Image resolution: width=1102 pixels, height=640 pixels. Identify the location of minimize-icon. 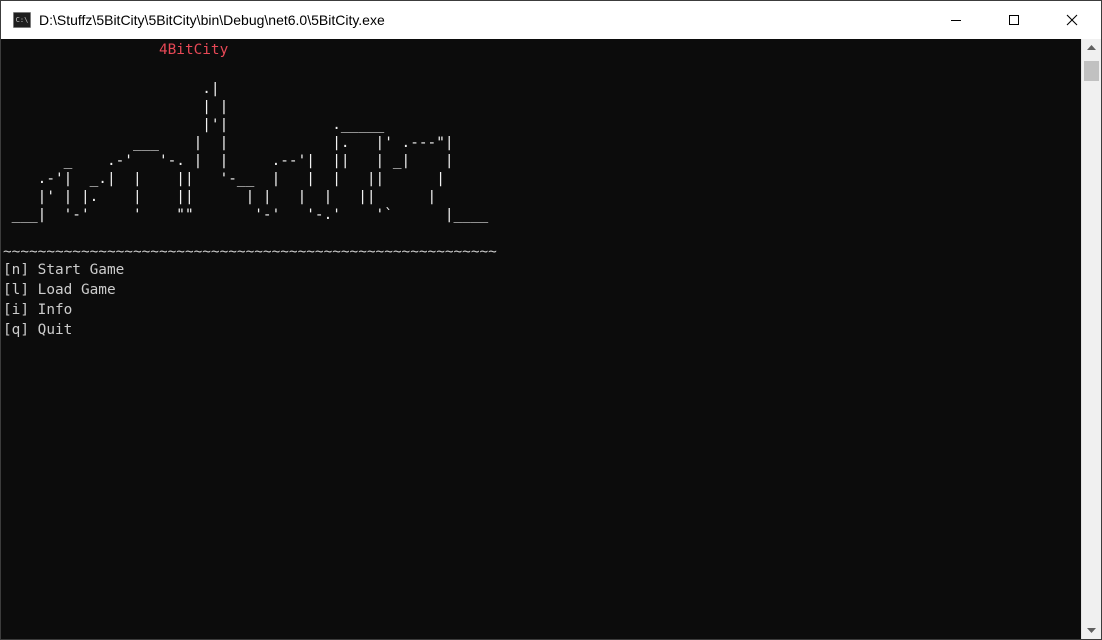
(956, 20).